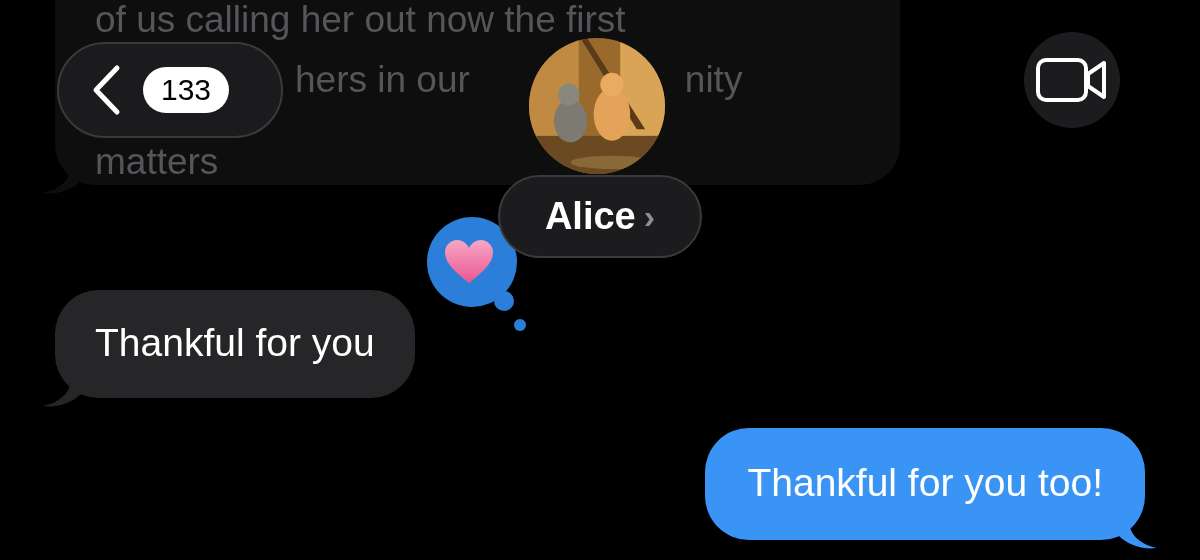 The height and width of the screenshot is (560, 1200). What do you see at coordinates (1072, 80) in the screenshot?
I see `video-camera-icon` at bounding box center [1072, 80].